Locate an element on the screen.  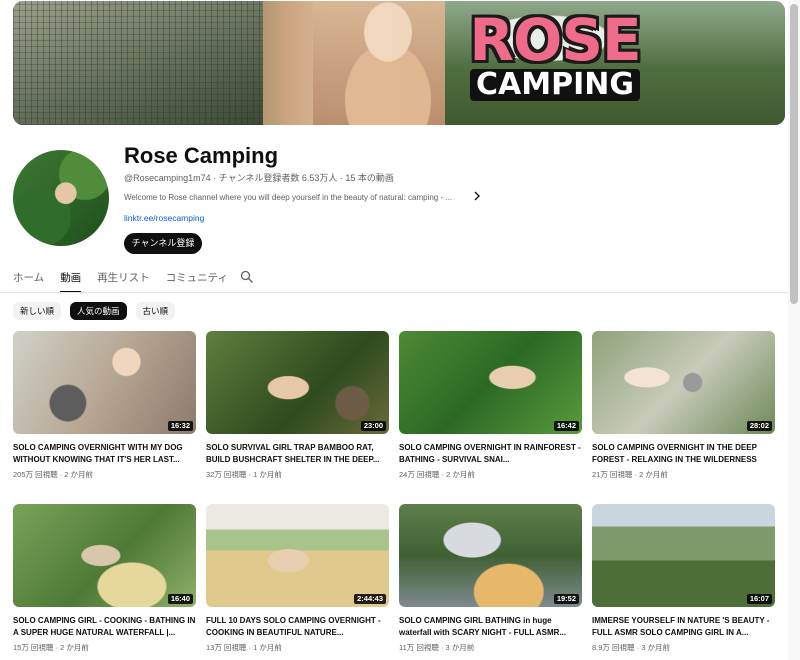
video-duration: 16:40 is located at coordinates (180, 599).